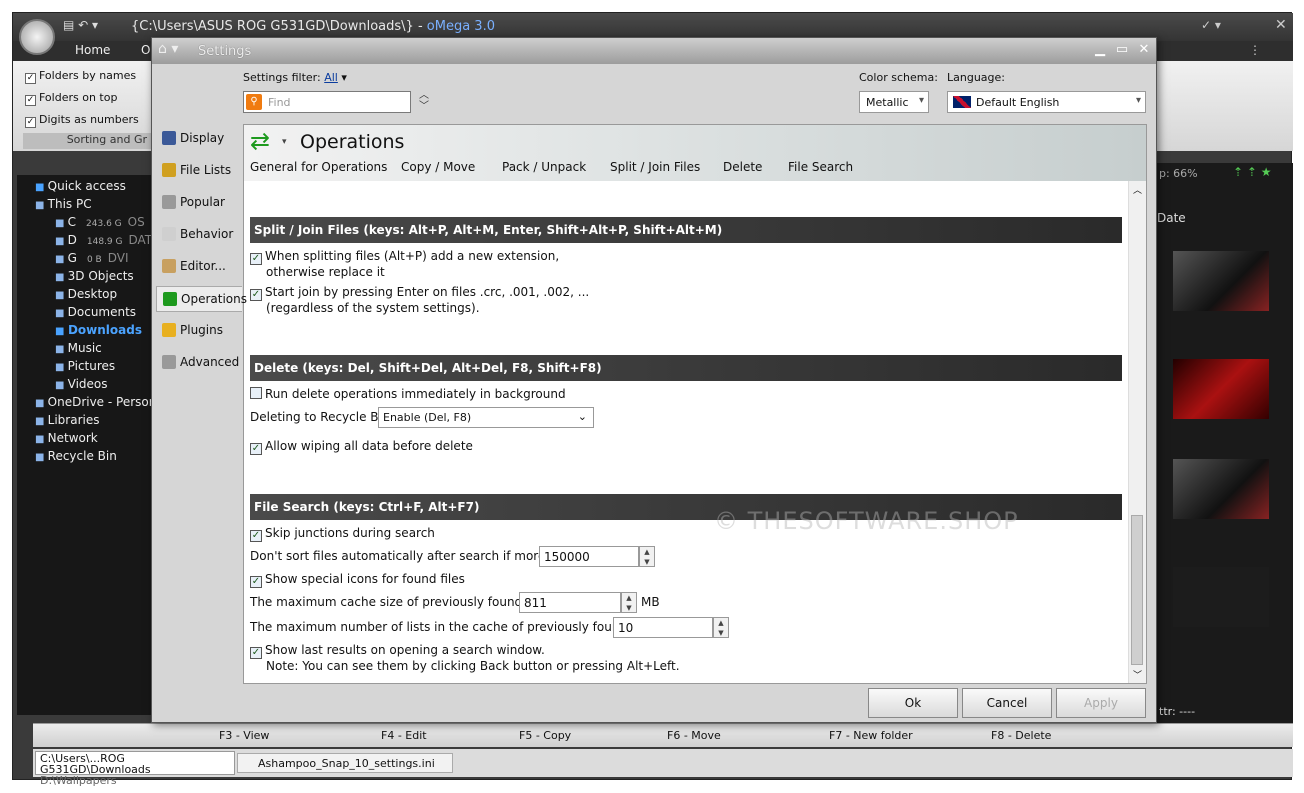  I want to click on apply-button: Apply, so click(1101, 703).